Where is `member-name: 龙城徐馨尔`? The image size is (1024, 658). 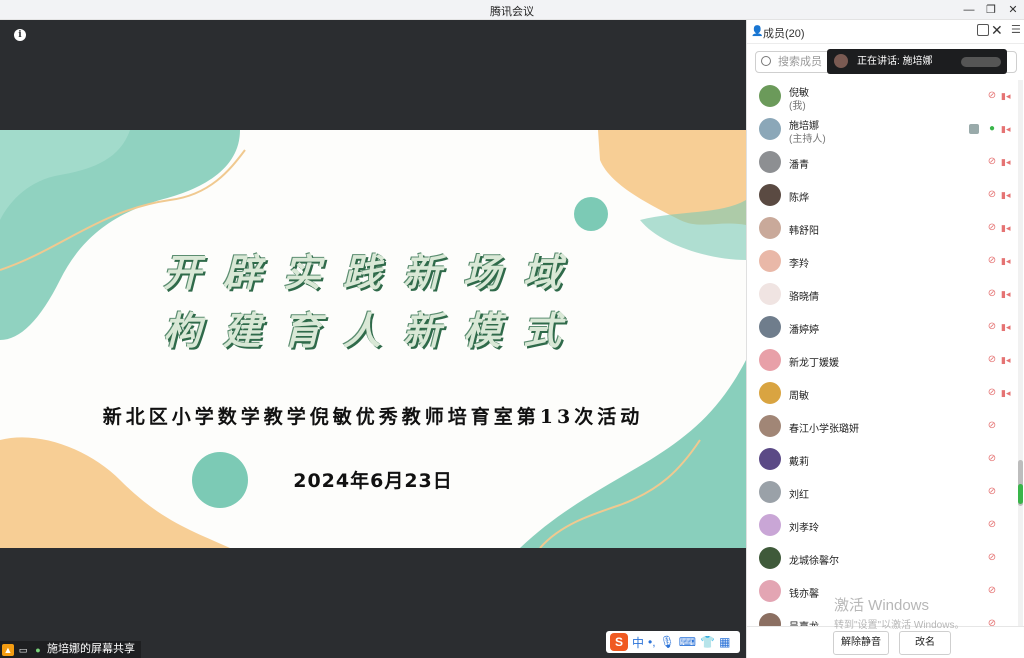
member-name: 龙城徐馨尔 is located at coordinates (814, 561).